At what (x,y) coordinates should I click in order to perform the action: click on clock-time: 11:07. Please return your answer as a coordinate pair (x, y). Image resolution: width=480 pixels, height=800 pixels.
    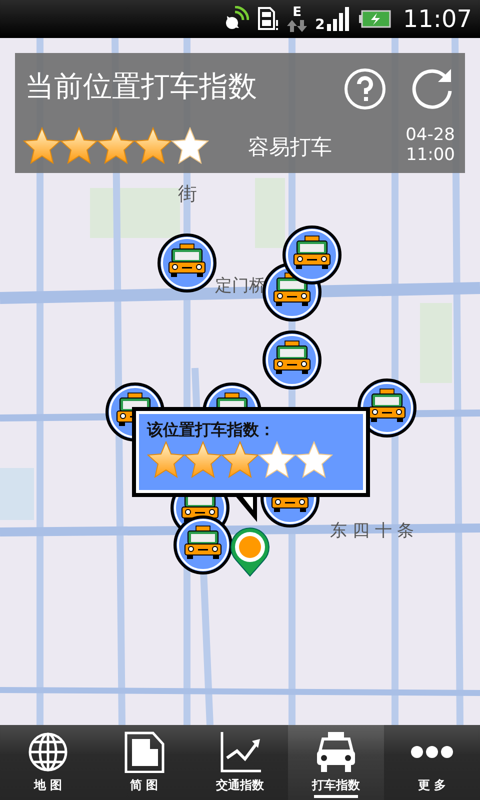
    Looking at the image, I should click on (437, 19).